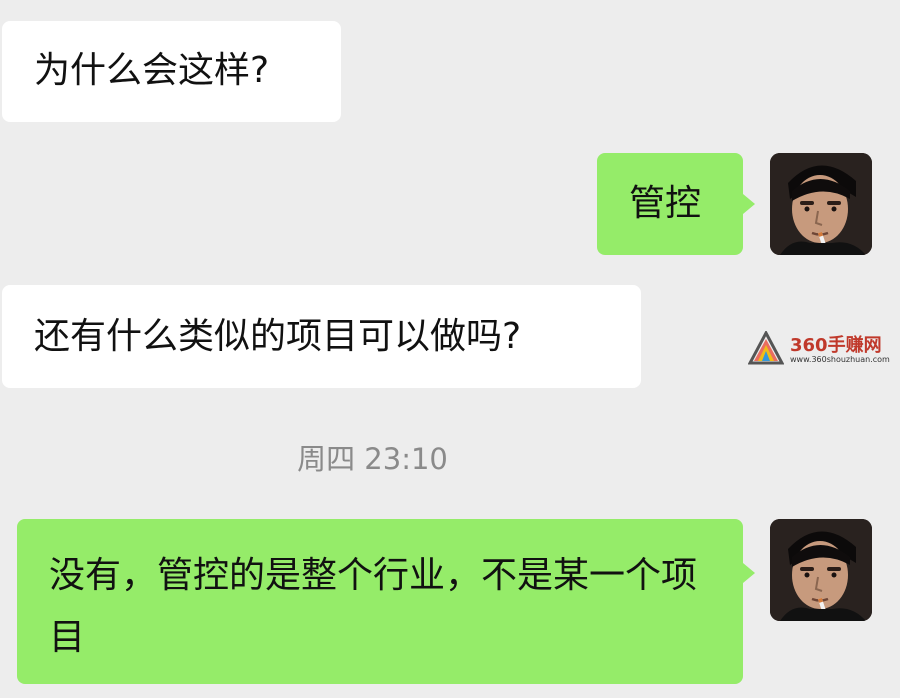  I want to click on watermark: 360手赚网 www.360shouzhuan.com, so click(818, 349).